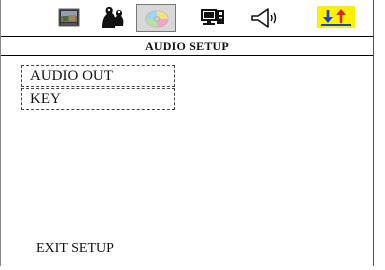 This screenshot has width=385, height=270. I want to click on page-title: AUDIO SETUP, so click(187, 46).